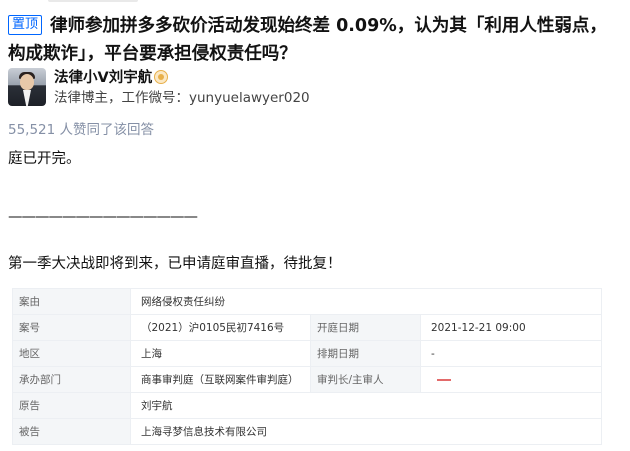 This screenshot has height=451, width=630. What do you see at coordinates (220, 379) in the screenshot?
I see `department-value: 商事审判庭（互联网案件审判庭）` at bounding box center [220, 379].